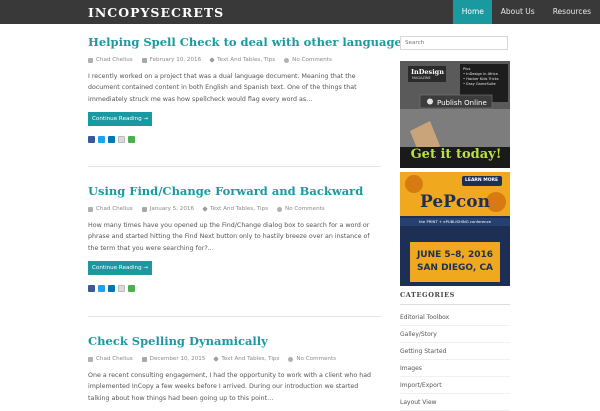  What do you see at coordinates (455, 317) in the screenshot?
I see `category-link: Editorial Toolbox` at bounding box center [455, 317].